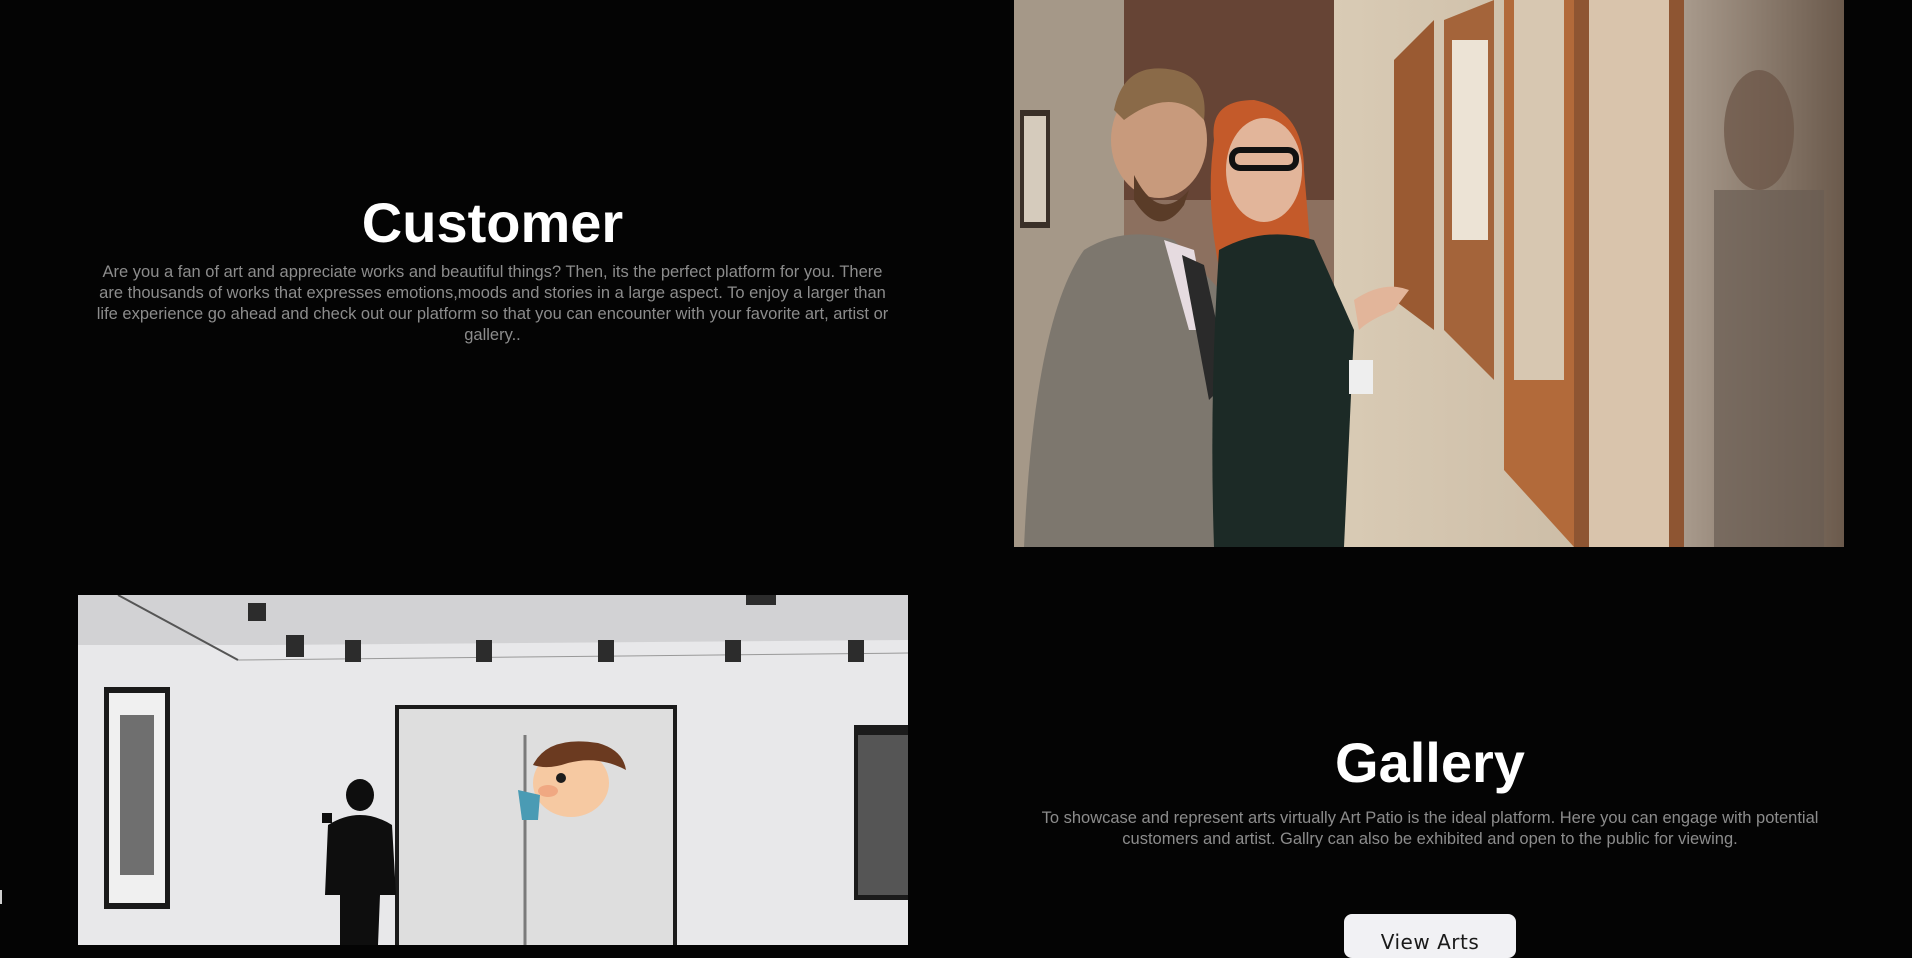 The image size is (1912, 958). Describe the element at coordinates (1430, 936) in the screenshot. I see `view-arts-button: View Arts` at that location.